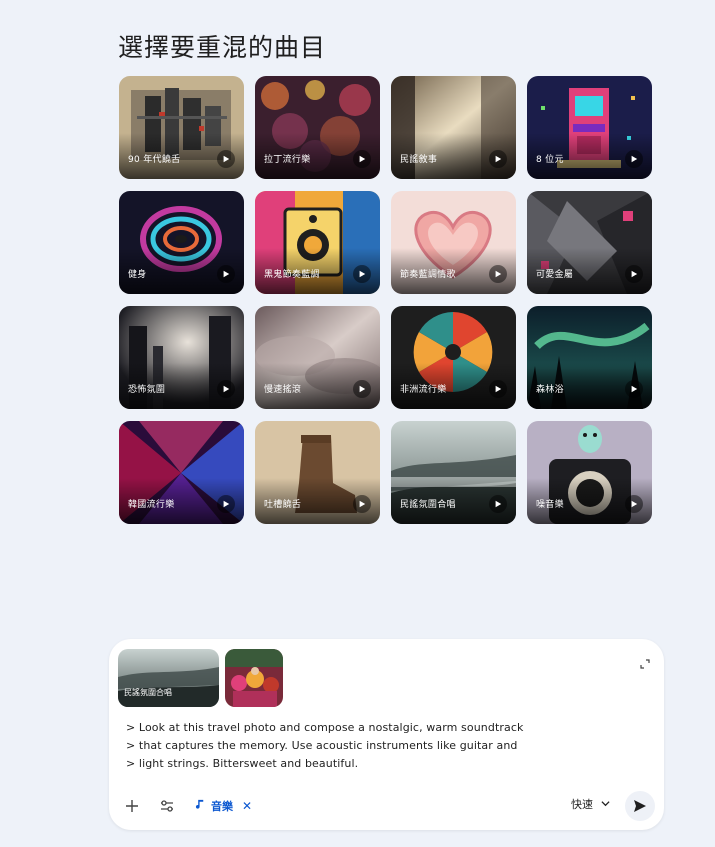  I want to click on track-card: 90 年代饒舌, so click(181, 127).